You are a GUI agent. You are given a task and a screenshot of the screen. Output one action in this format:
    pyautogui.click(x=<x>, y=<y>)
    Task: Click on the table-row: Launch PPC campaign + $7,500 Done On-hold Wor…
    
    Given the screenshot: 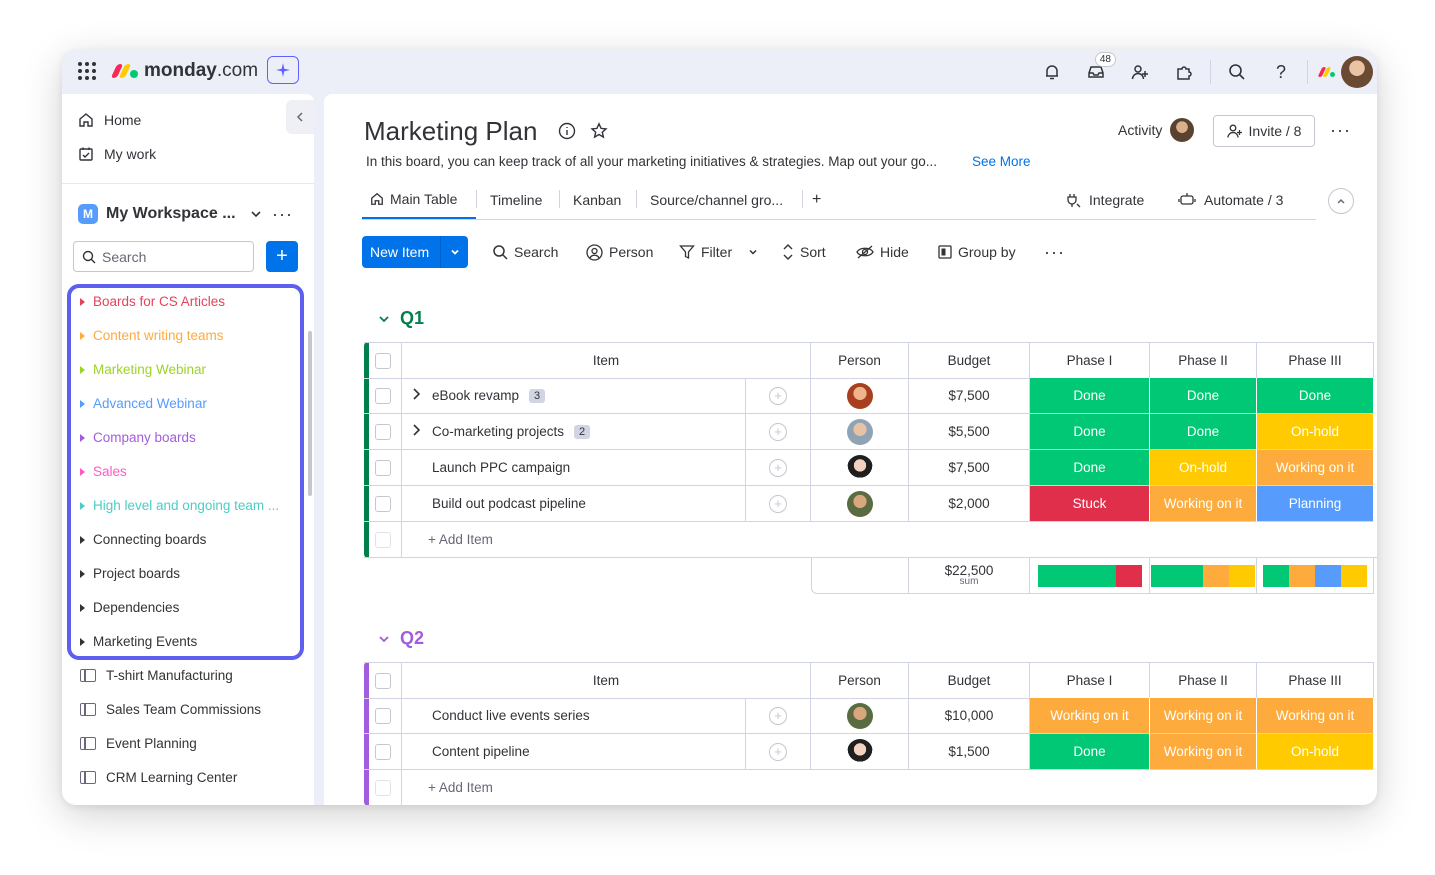 What is the action you would take?
    pyautogui.click(x=869, y=468)
    